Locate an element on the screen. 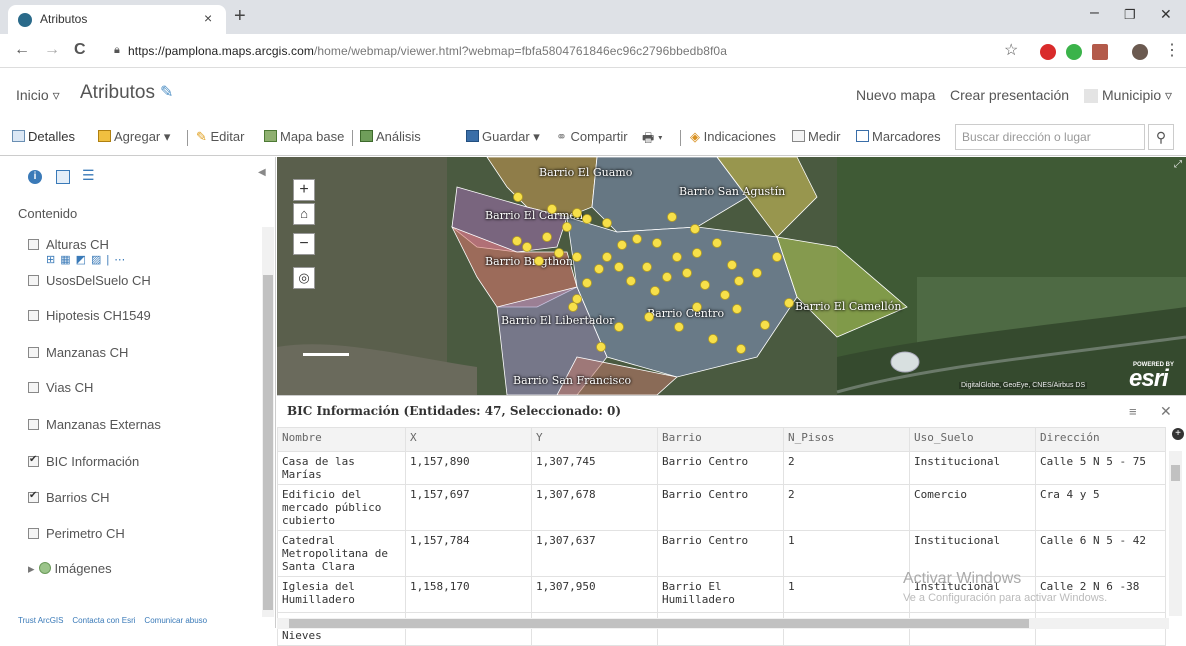  layer-item: Perimetro CH is located at coordinates (76, 533).